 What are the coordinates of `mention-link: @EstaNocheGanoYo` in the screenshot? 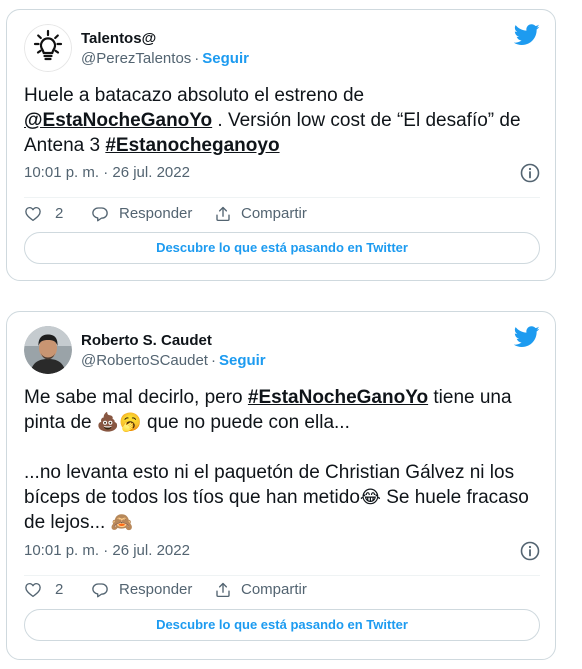 It's located at (118, 120).